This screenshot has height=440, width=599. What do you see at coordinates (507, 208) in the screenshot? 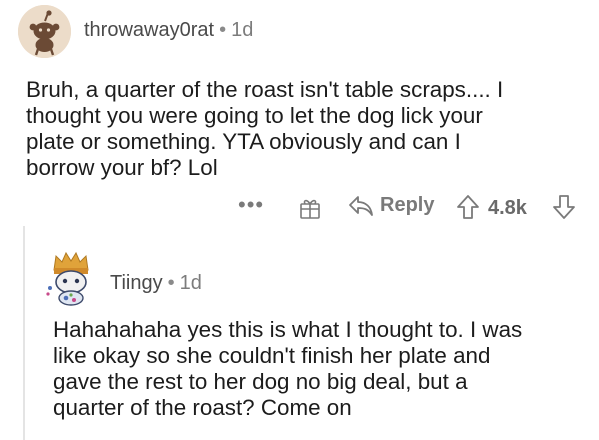
I see `vote-score: 4.8k` at bounding box center [507, 208].